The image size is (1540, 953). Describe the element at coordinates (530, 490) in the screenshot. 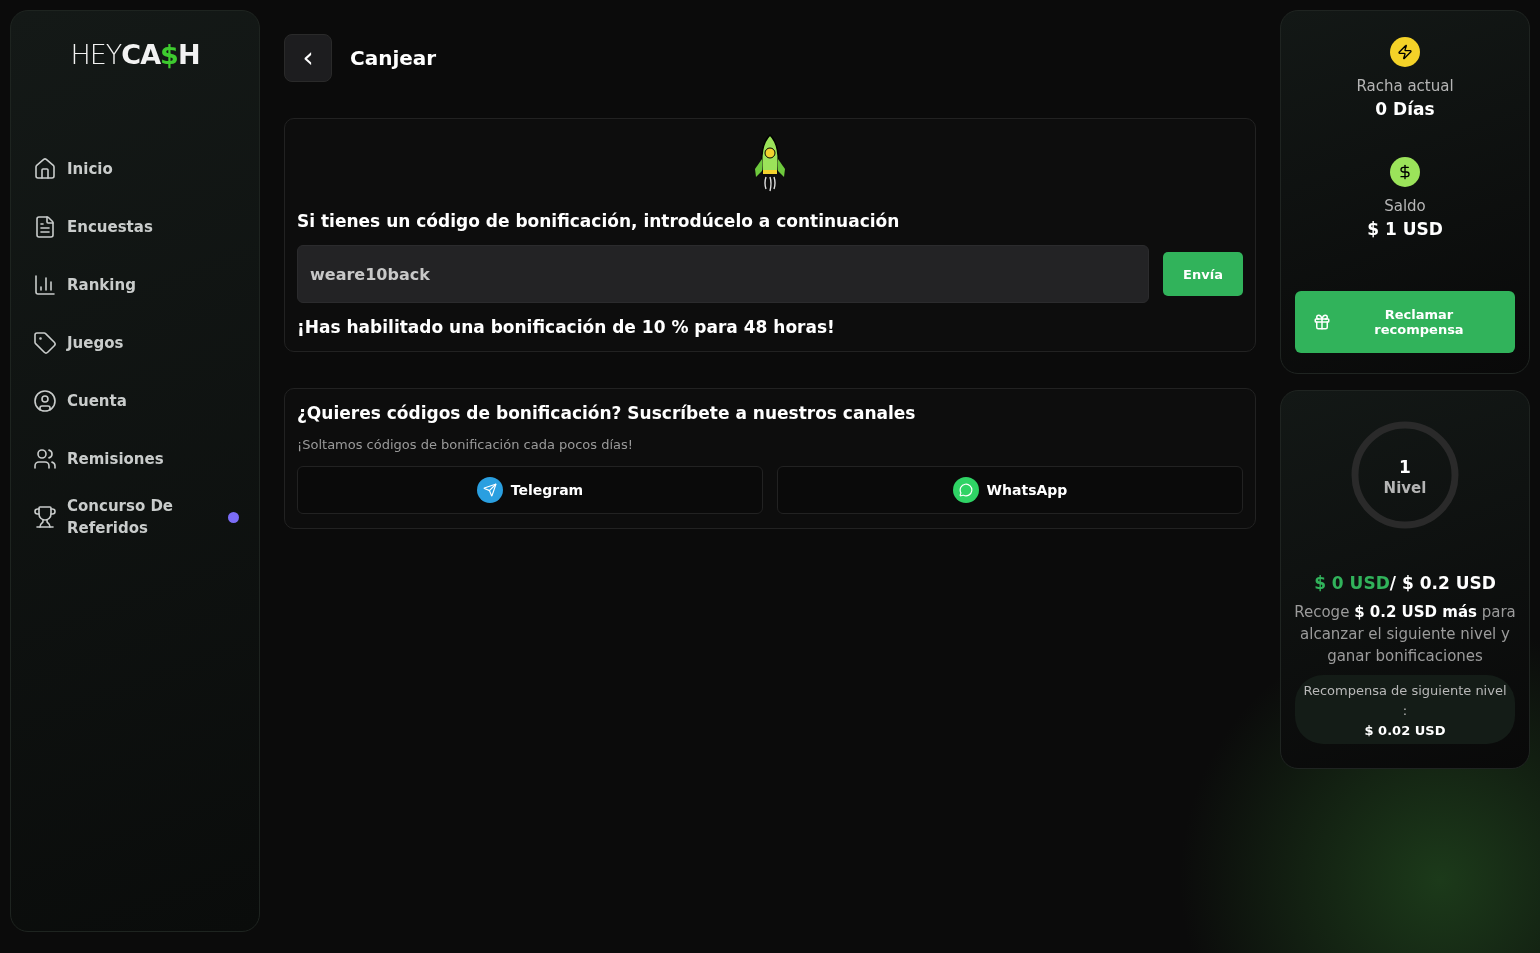

I see `channel-button: Telegram` at that location.